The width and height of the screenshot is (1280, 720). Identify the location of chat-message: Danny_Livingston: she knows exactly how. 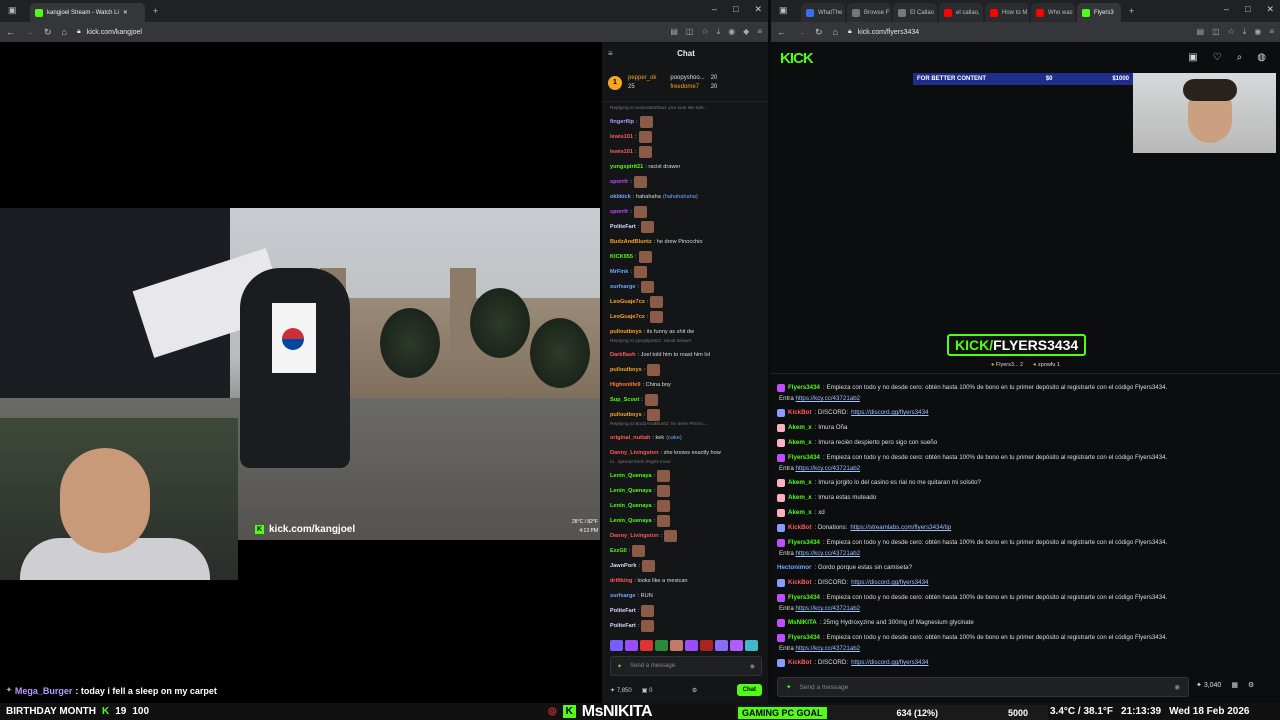
(687, 452).